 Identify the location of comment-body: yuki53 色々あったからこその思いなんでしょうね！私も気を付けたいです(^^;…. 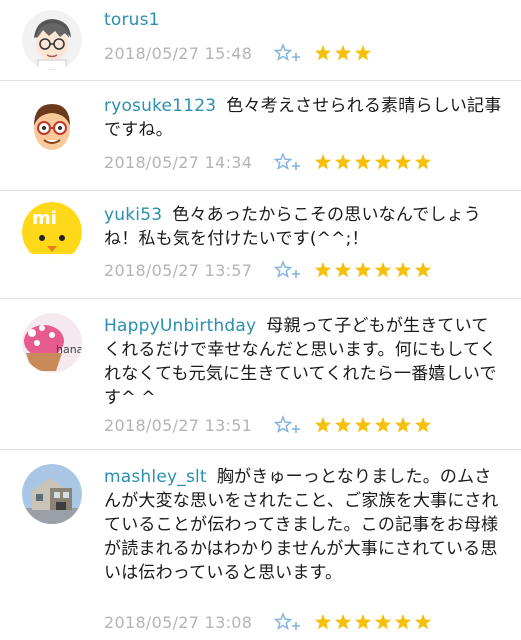
(304, 227).